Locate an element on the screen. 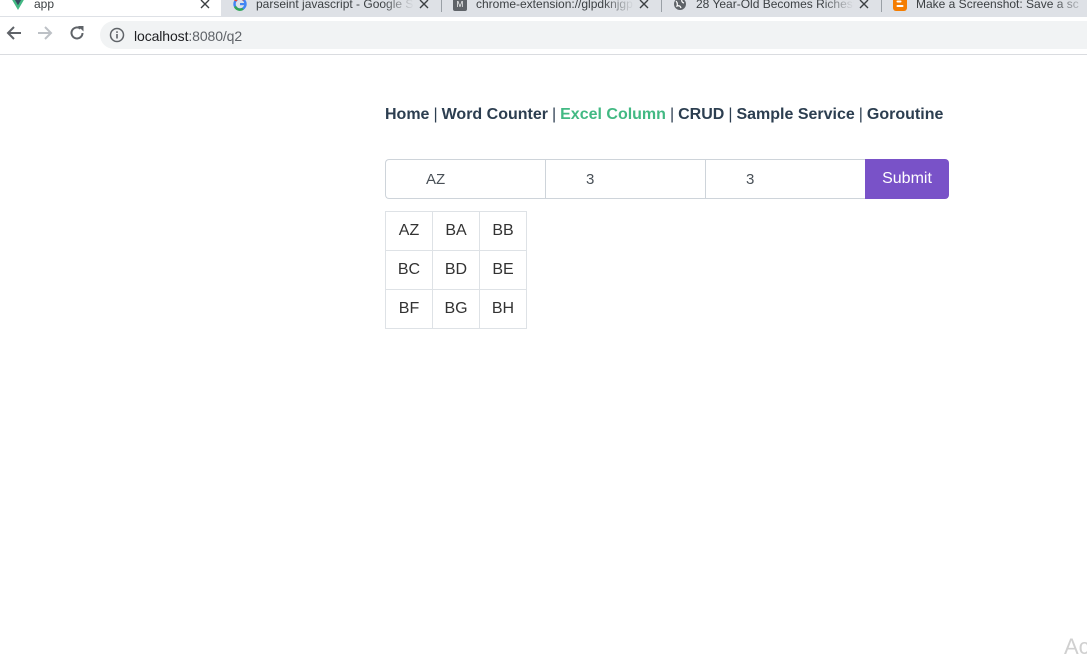 The height and width of the screenshot is (660, 1087). browser-tab-google: parseint javascript - Google S is located at coordinates (331, 8).